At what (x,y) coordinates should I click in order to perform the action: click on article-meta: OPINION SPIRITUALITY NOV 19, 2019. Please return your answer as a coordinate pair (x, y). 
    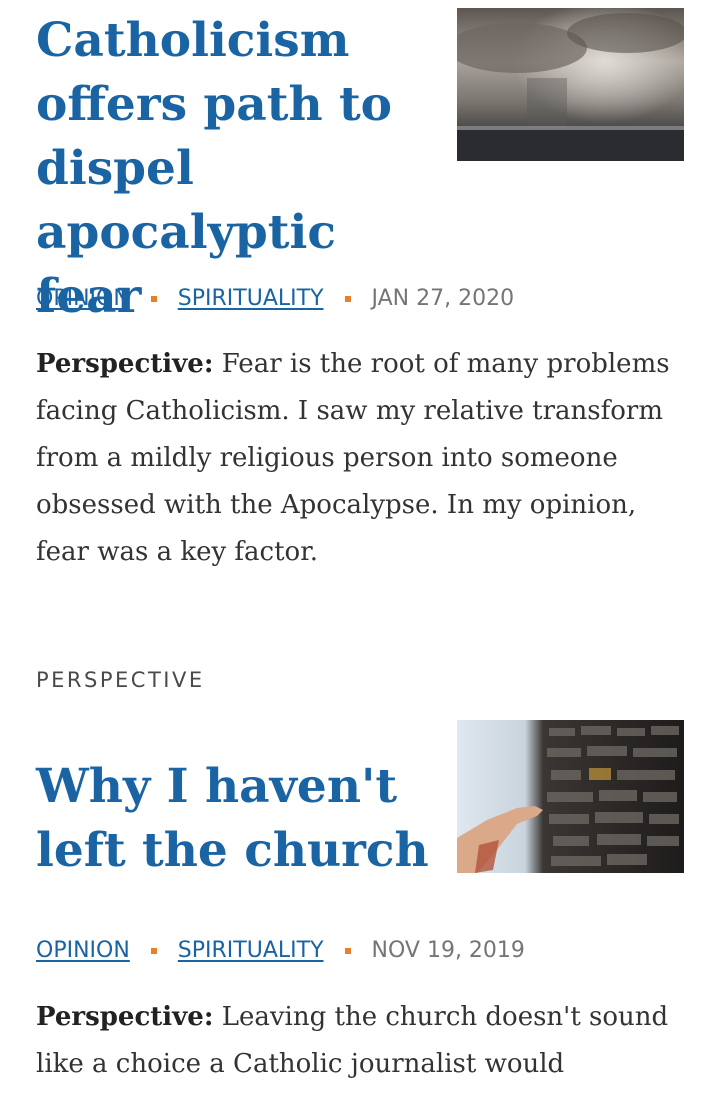
    Looking at the image, I should click on (280, 950).